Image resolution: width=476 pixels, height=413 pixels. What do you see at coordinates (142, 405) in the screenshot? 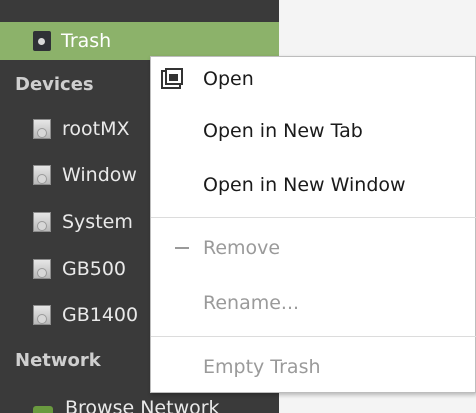
I see `sidebar-item-label: Browse Network` at bounding box center [142, 405].